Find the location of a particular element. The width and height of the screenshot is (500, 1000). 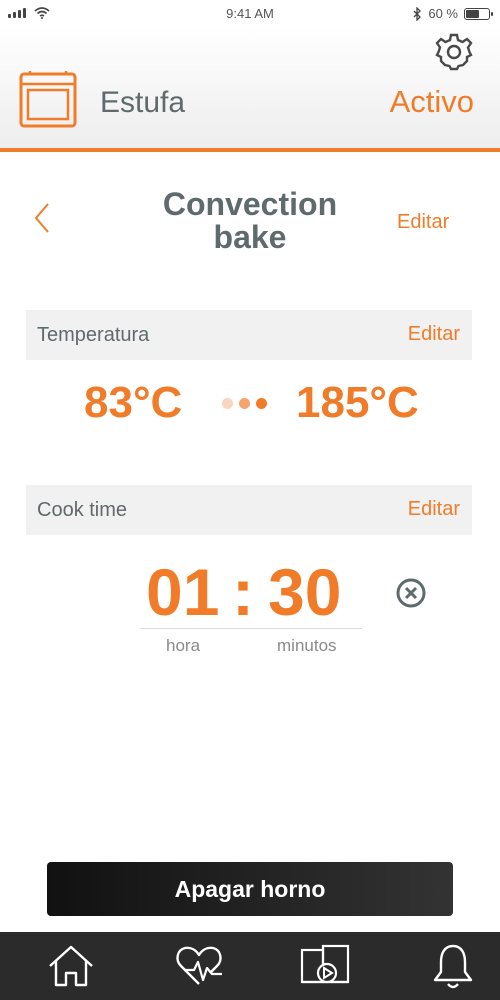

chevron-left-icon is located at coordinates (42, 218).